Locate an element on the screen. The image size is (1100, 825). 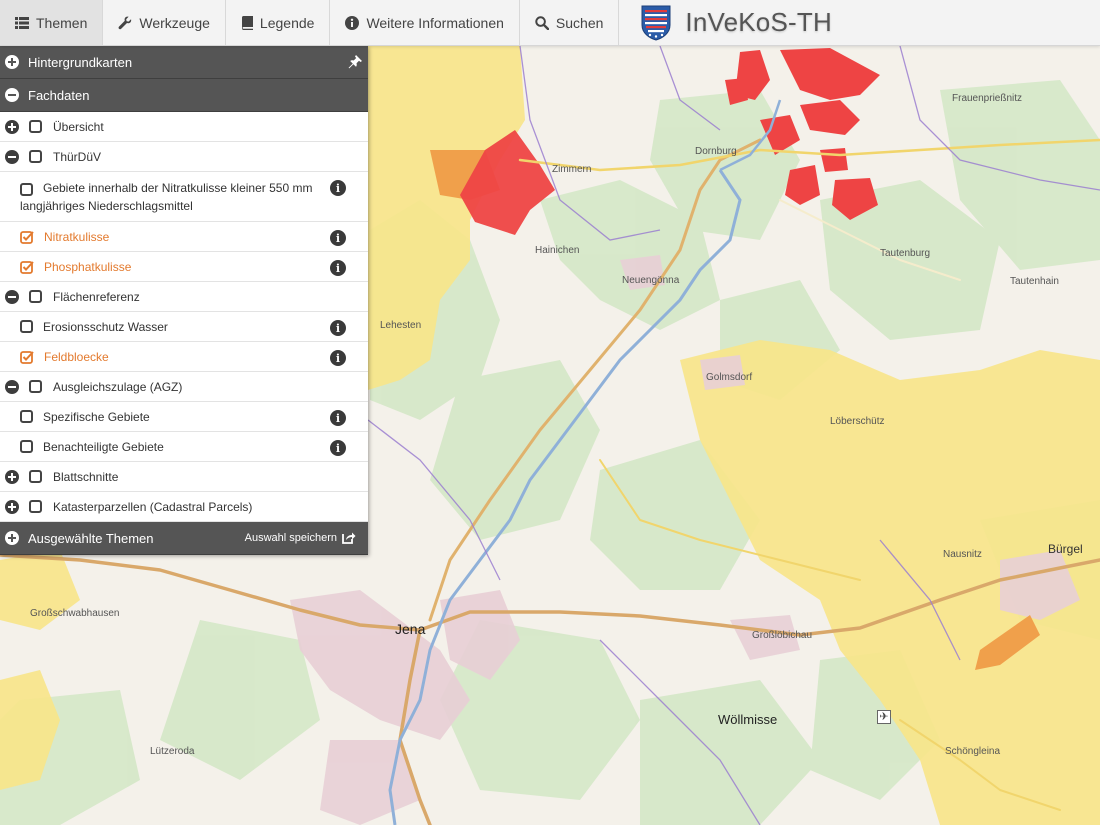
tab-suchen: Suchen is located at coordinates (570, 22).